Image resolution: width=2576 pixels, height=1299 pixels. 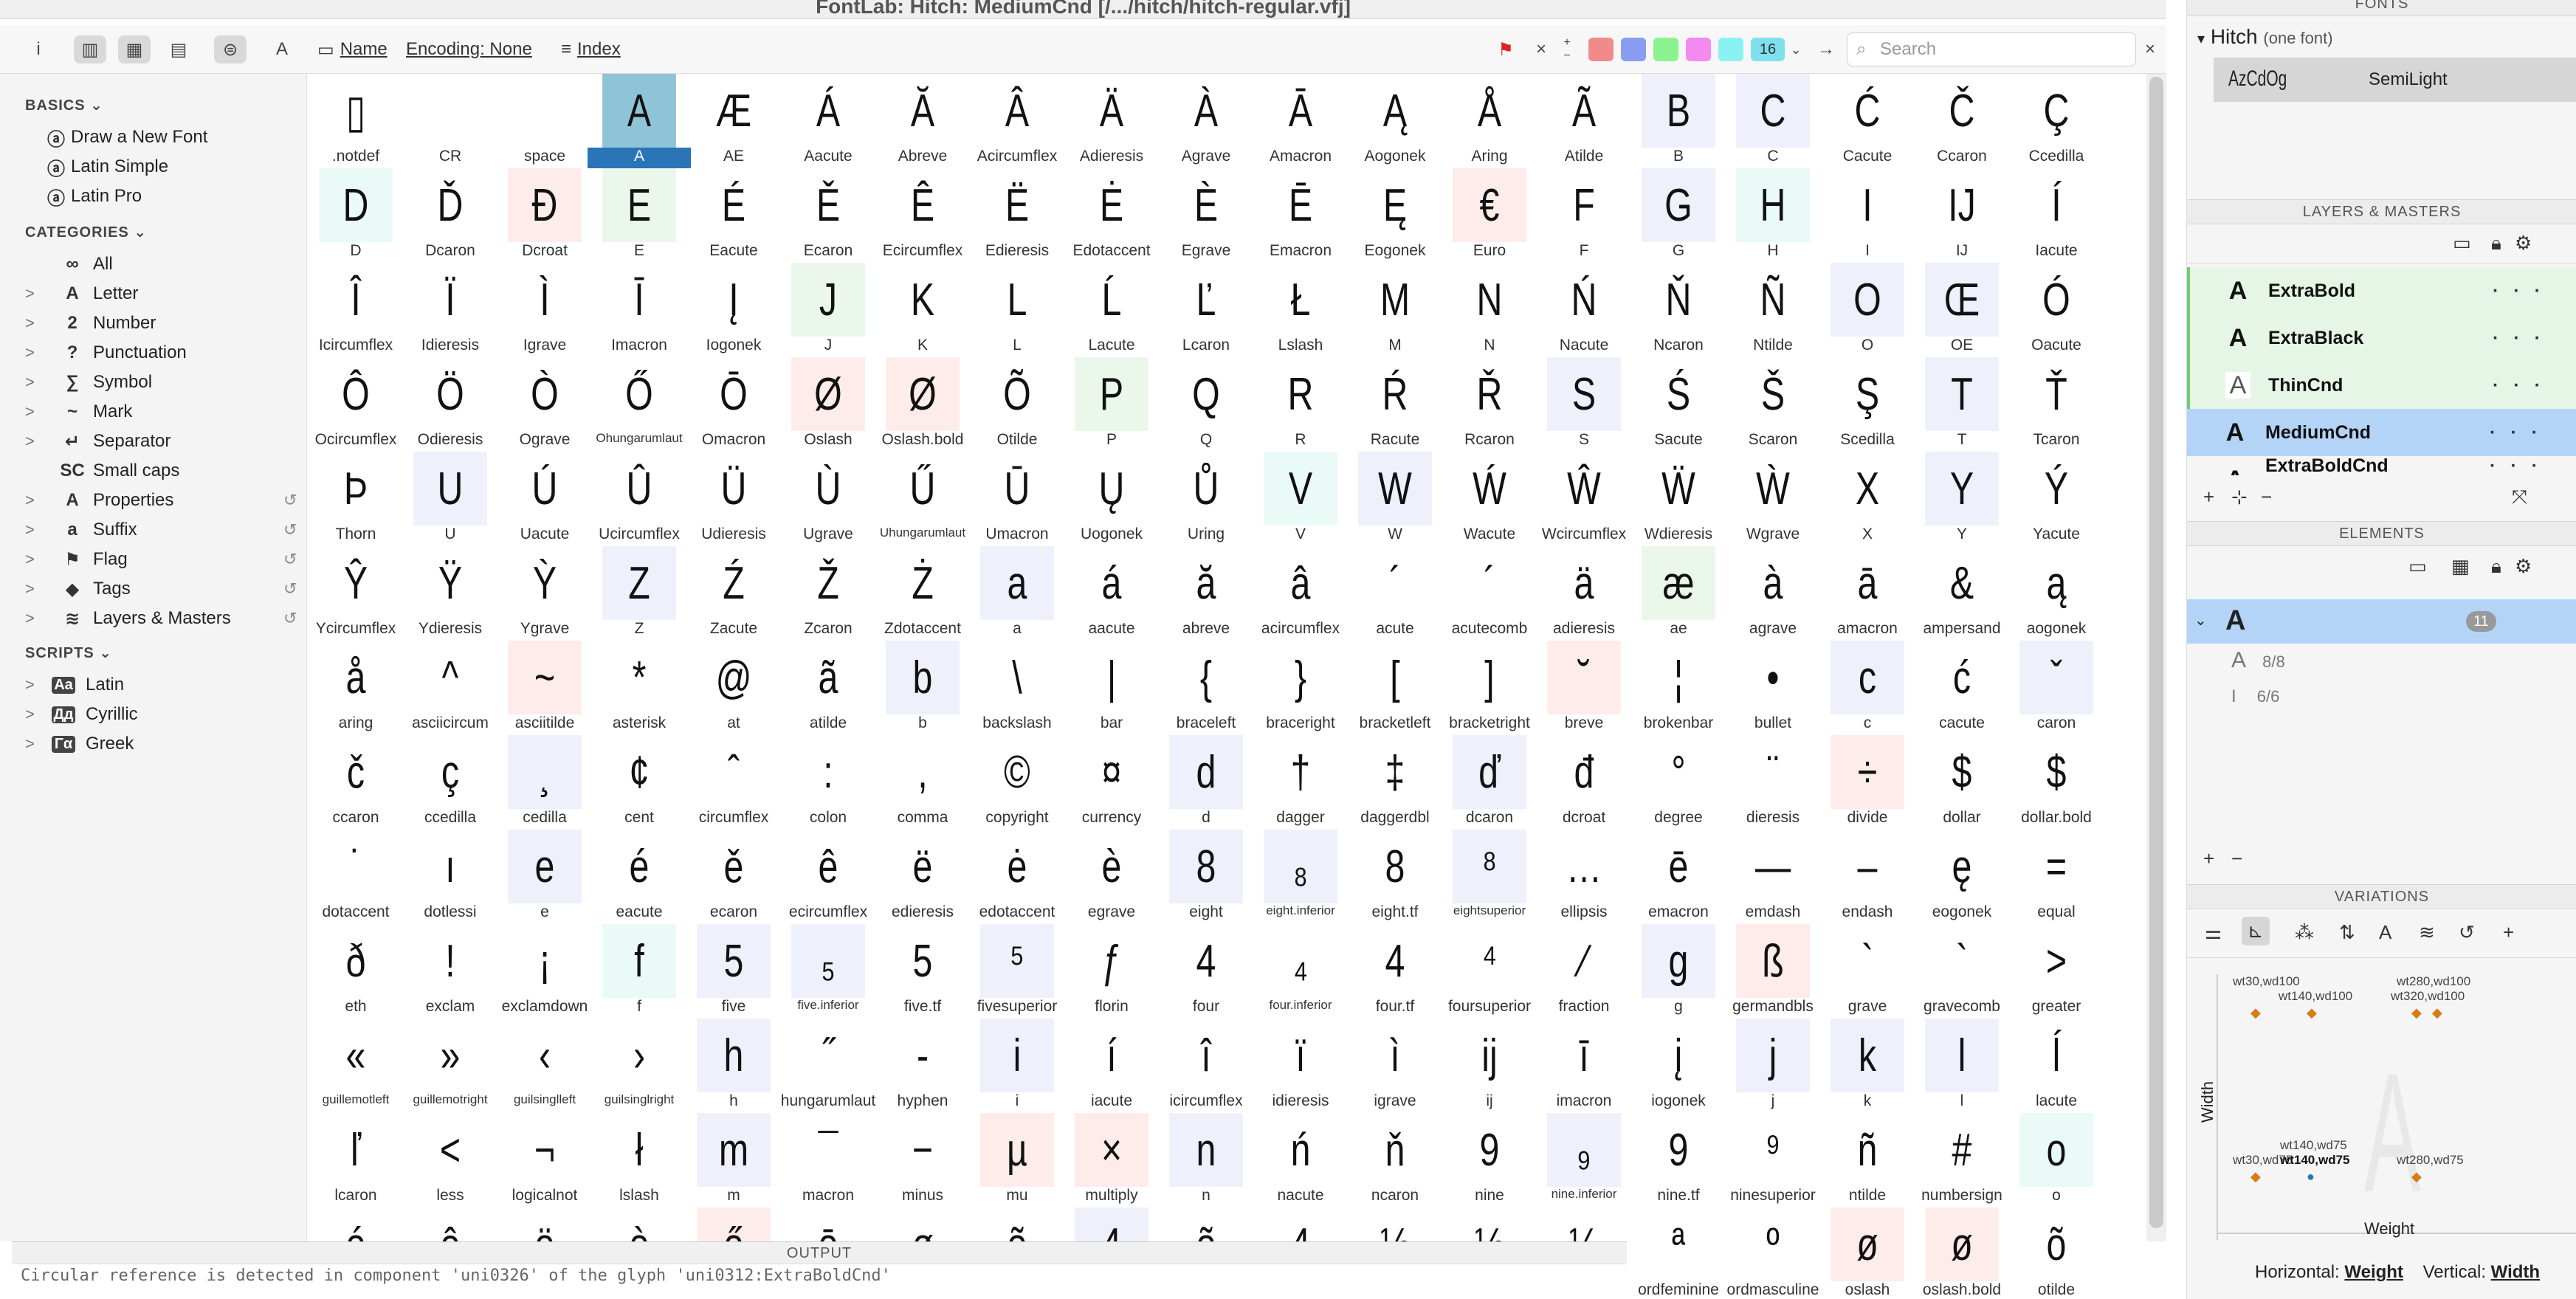 I want to click on glyph-cell: ê ecircumflex, so click(x=828, y=877).